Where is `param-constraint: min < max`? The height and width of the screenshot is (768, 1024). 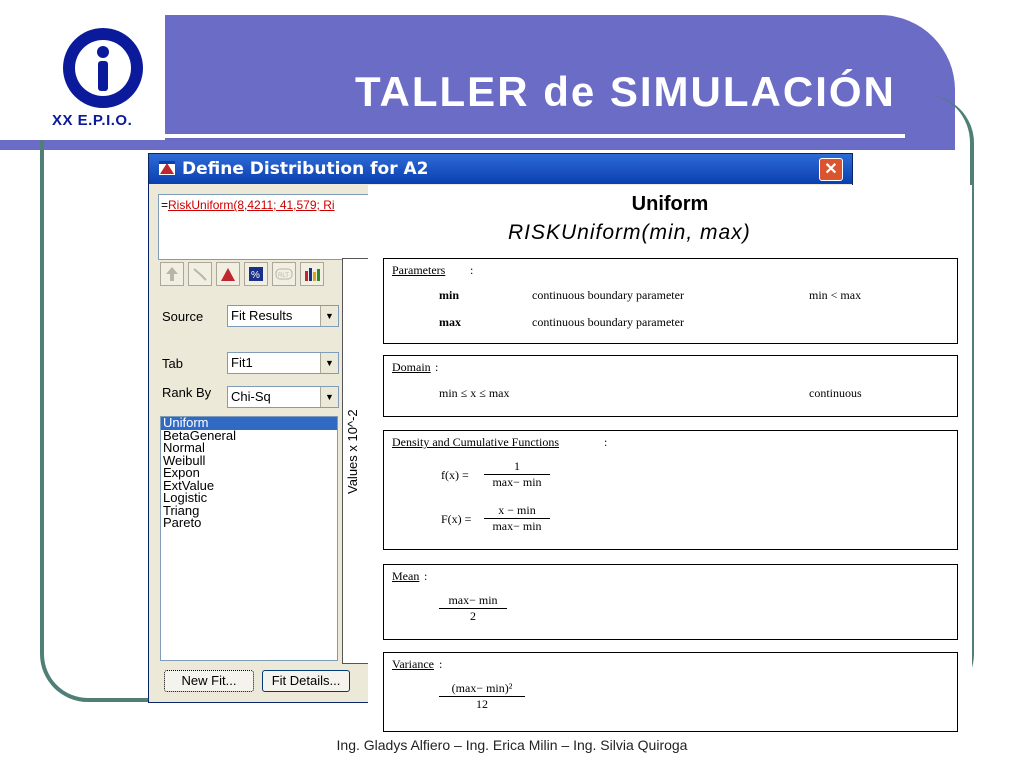 param-constraint: min < max is located at coordinates (835, 295).